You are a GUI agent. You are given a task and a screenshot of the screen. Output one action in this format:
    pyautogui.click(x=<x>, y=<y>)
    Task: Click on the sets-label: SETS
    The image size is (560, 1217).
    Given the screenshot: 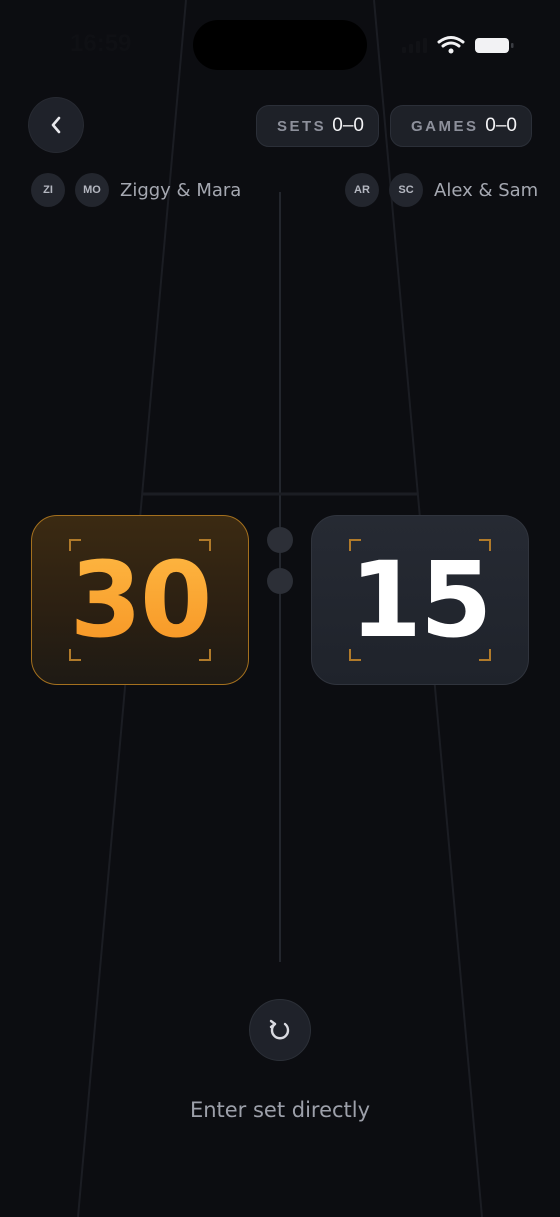 What is the action you would take?
    pyautogui.click(x=302, y=126)
    